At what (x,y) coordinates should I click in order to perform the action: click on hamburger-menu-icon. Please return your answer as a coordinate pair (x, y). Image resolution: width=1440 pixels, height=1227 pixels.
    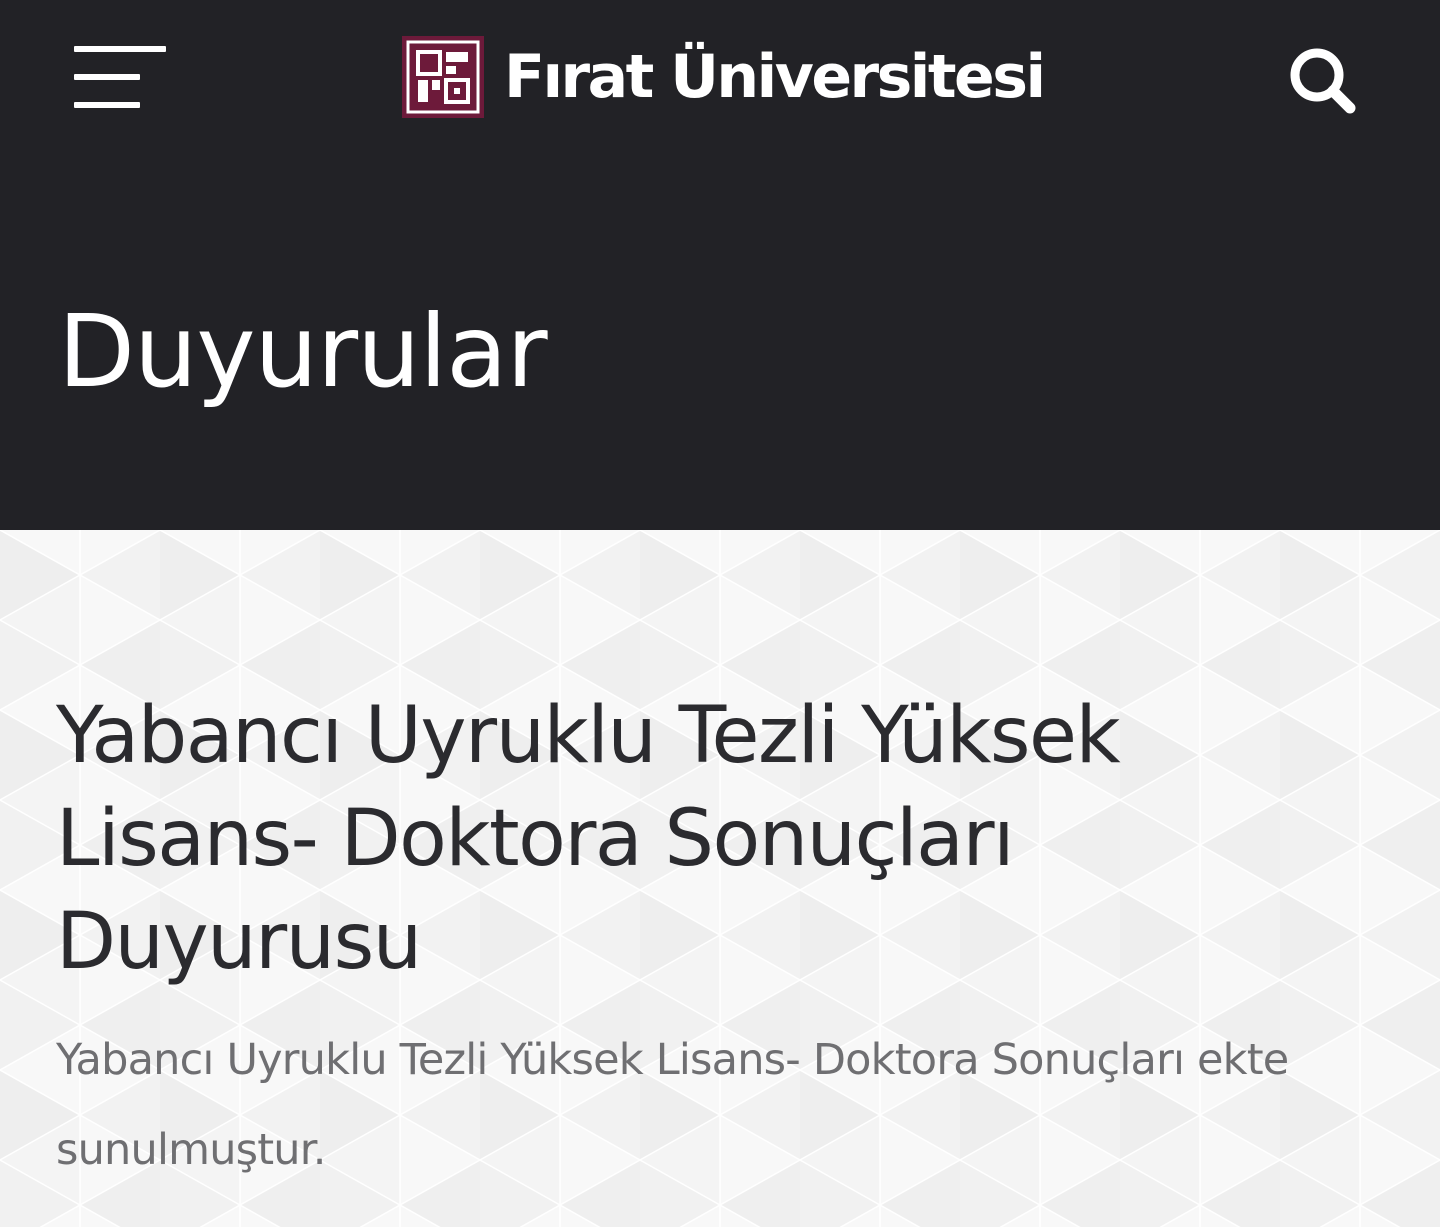
    Looking at the image, I should click on (120, 77).